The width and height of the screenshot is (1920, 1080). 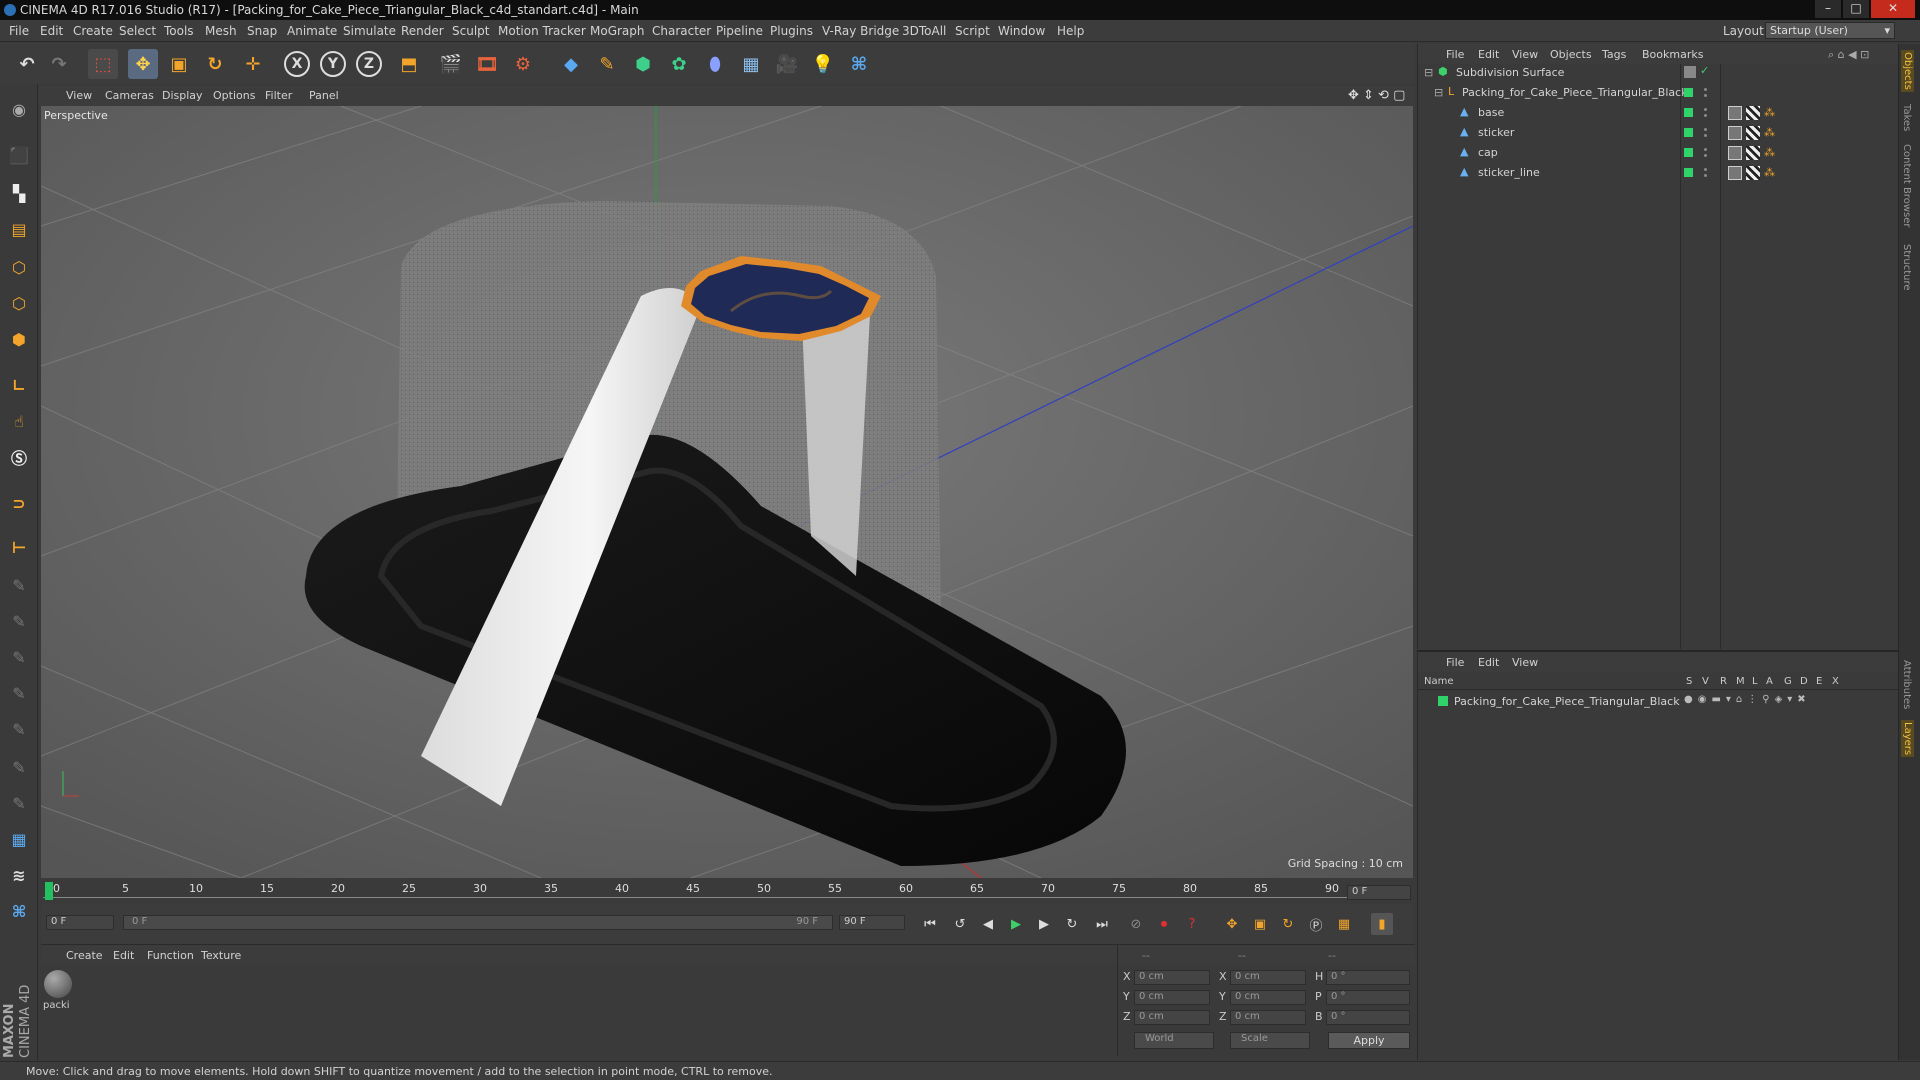 I want to click on tree-row-subdivision-surface: ⊟ ⬢ Subdivision Surface ✓, so click(x=1658, y=73).